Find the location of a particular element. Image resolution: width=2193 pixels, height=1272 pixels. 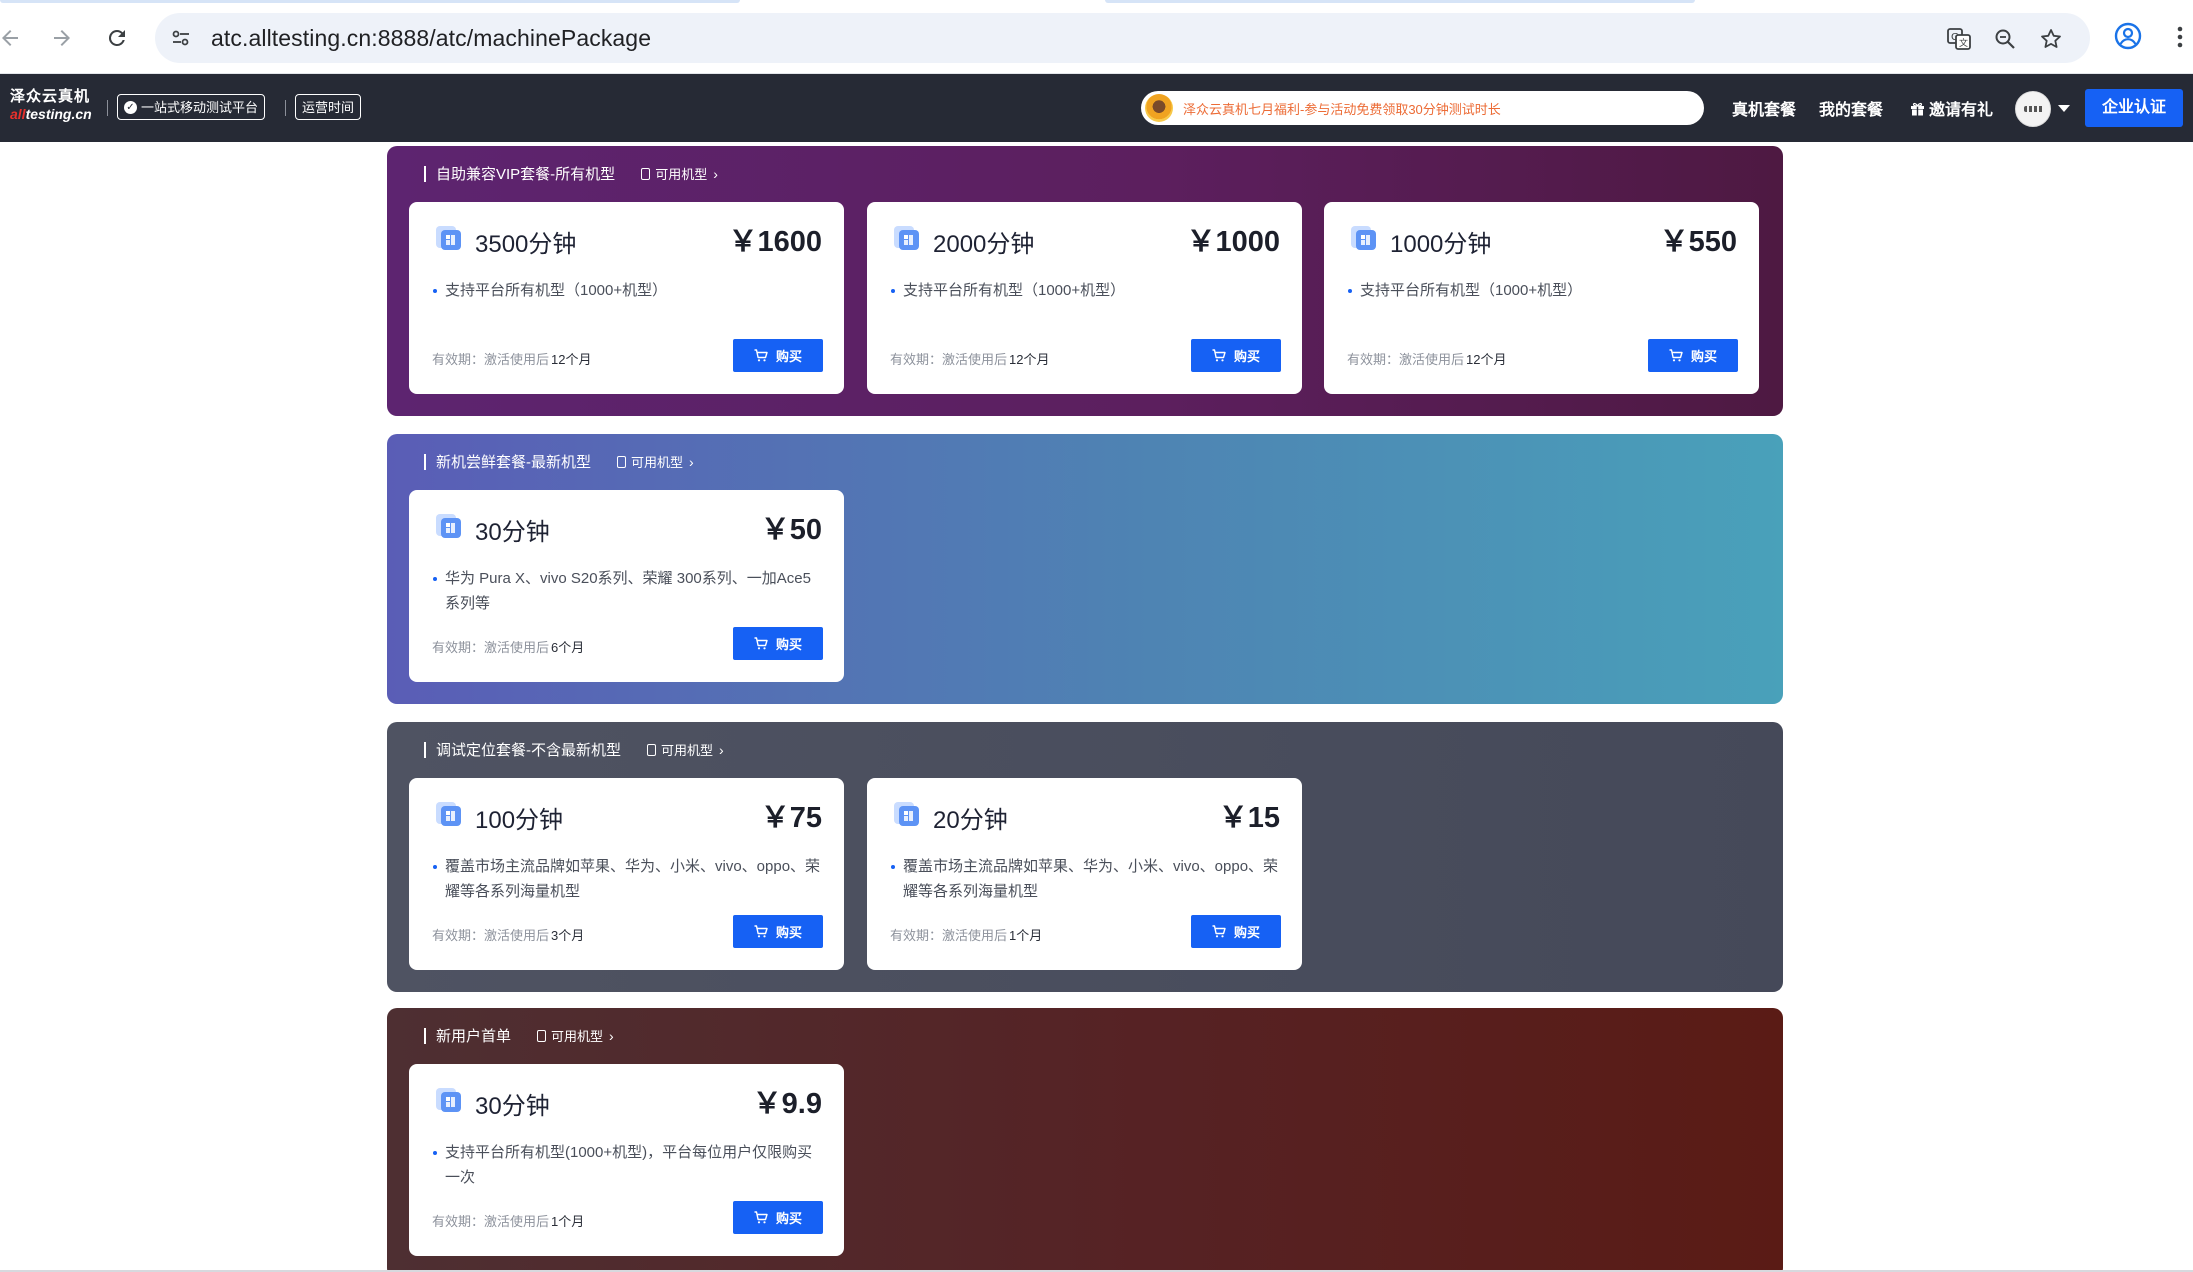

section-title: 调试定位套餐-不含最新机型 is located at coordinates (528, 750).